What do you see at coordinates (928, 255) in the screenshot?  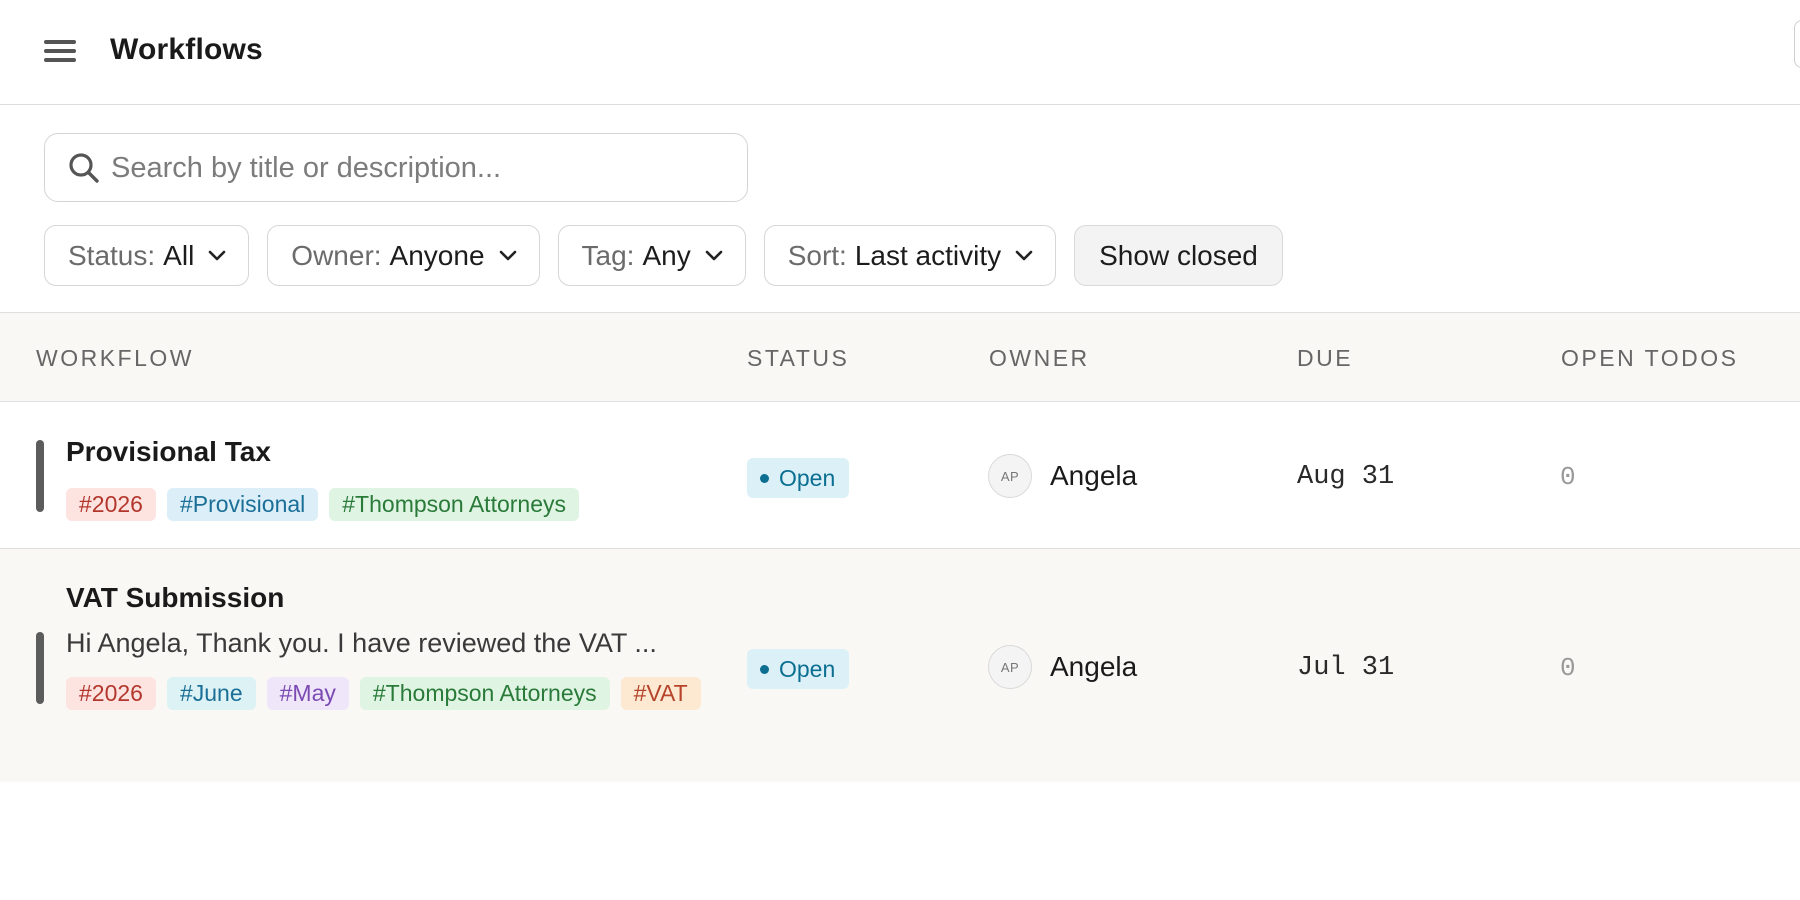 I see `filter-value: Last activity` at bounding box center [928, 255].